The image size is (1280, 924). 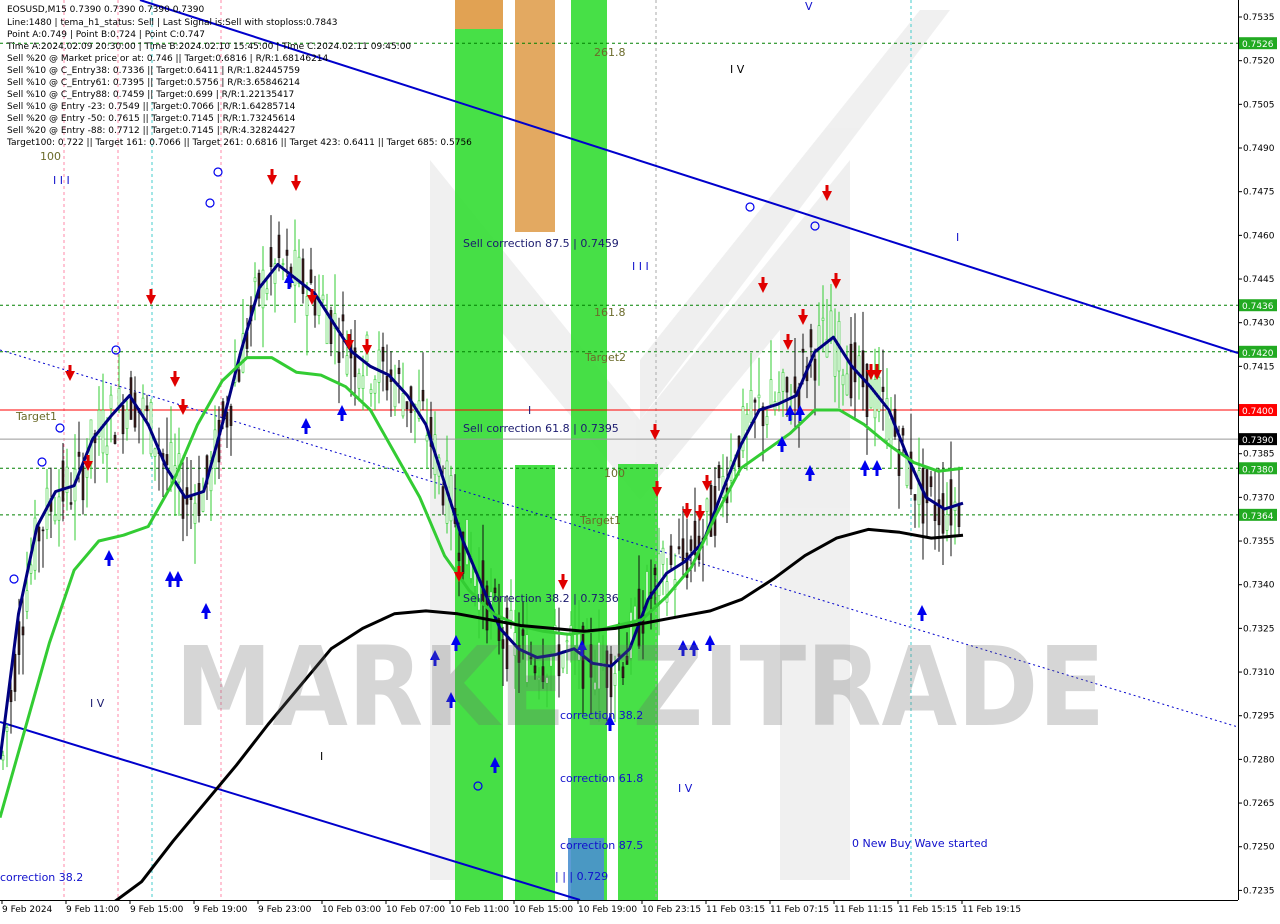 What do you see at coordinates (1259, 804) in the screenshot?
I see `y-tick-label: 0.7265` at bounding box center [1259, 804].